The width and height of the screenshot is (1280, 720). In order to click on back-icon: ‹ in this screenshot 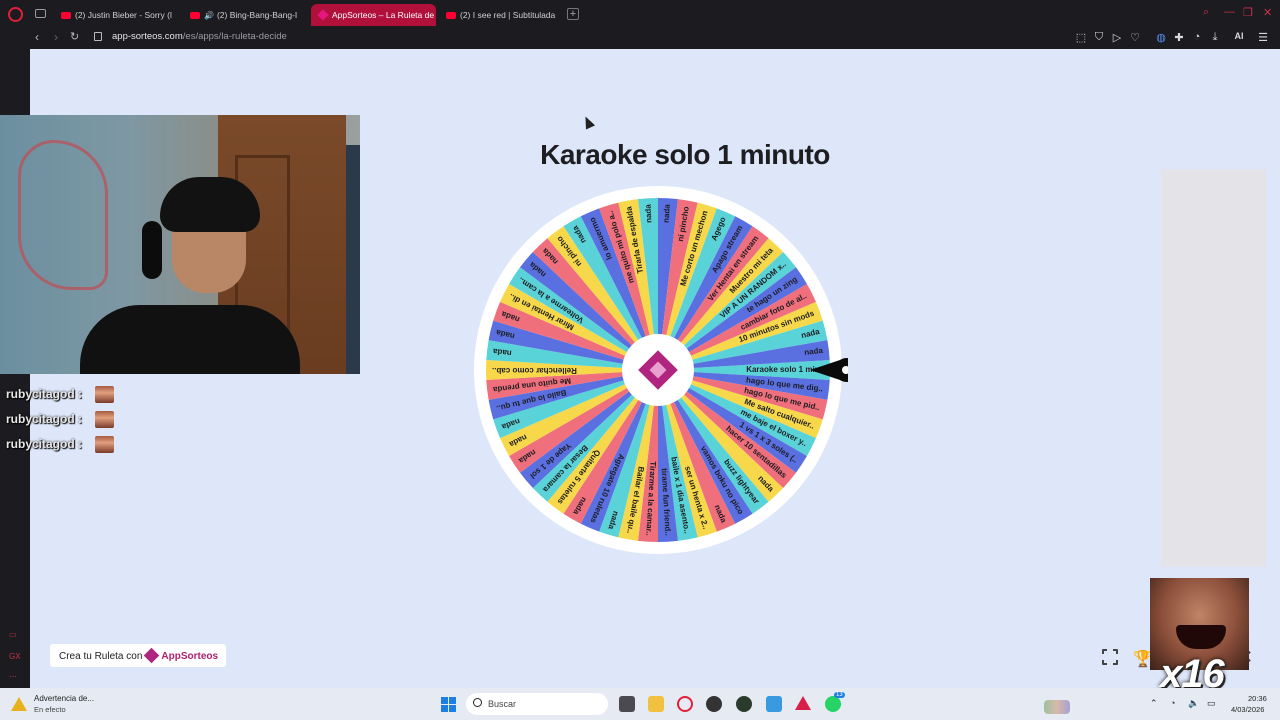, I will do `click(37, 37)`.